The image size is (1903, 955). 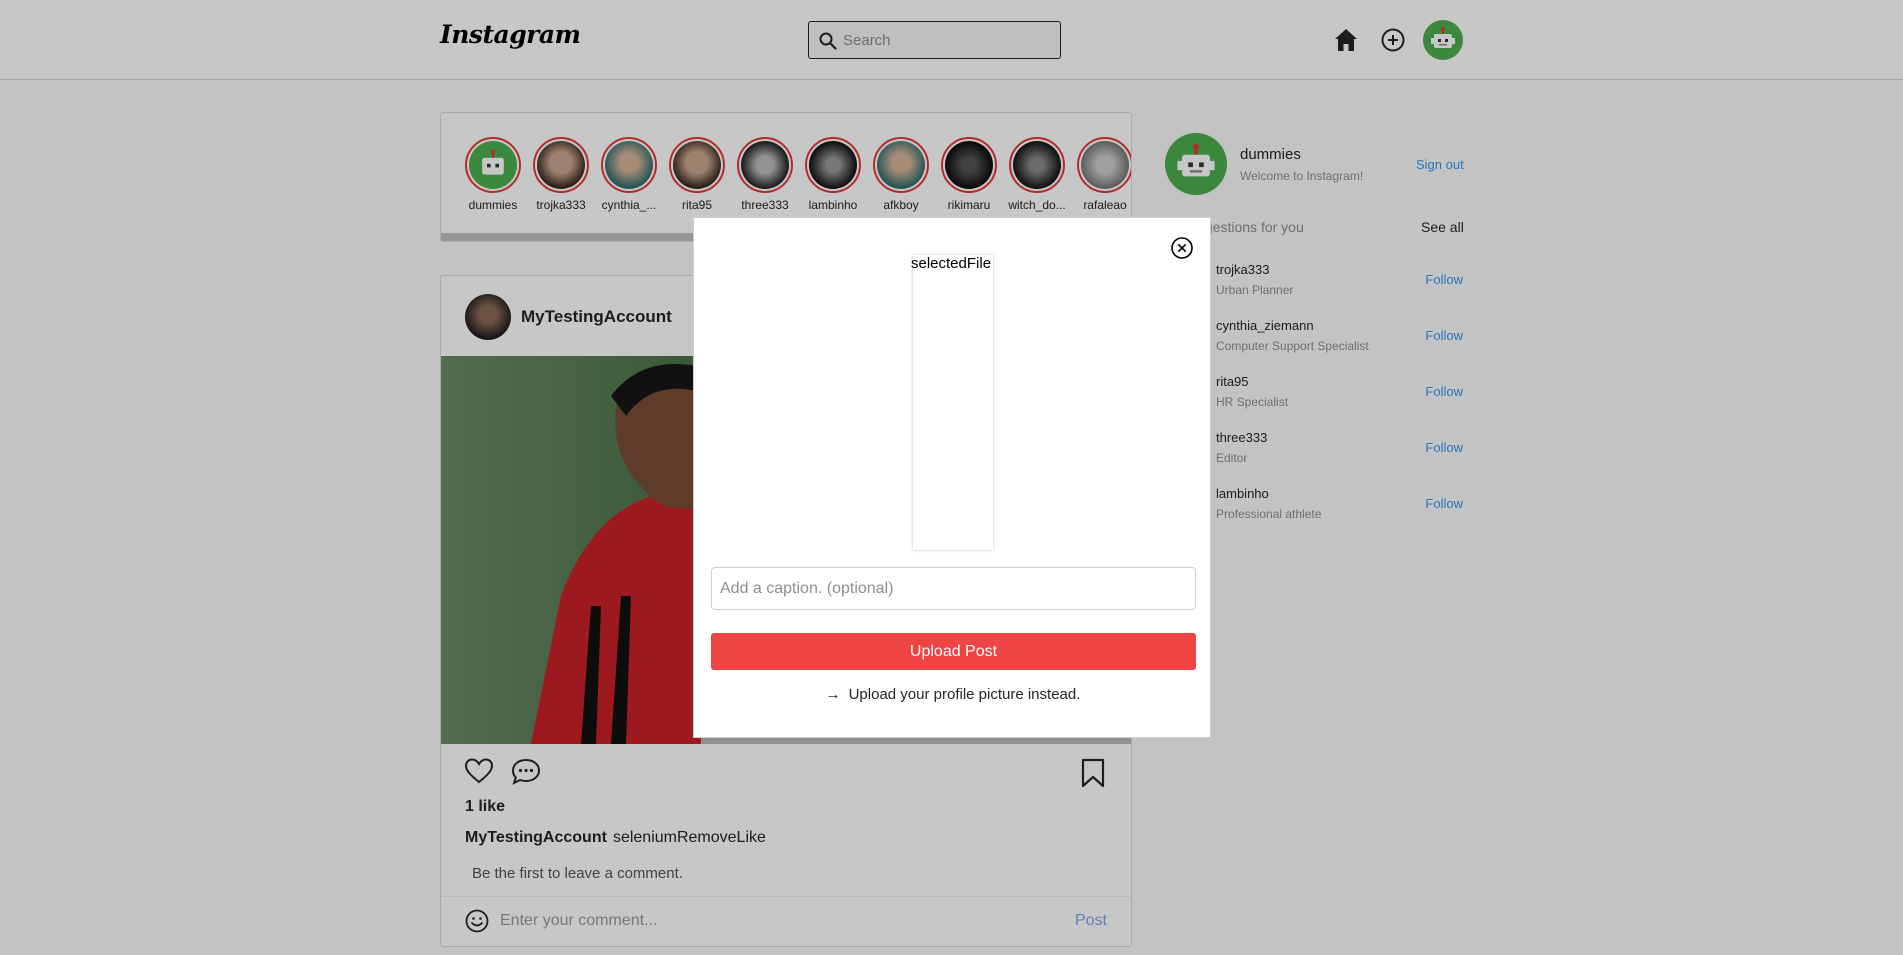 What do you see at coordinates (952, 402) in the screenshot?
I see `selected-file-preview: selectedFile` at bounding box center [952, 402].